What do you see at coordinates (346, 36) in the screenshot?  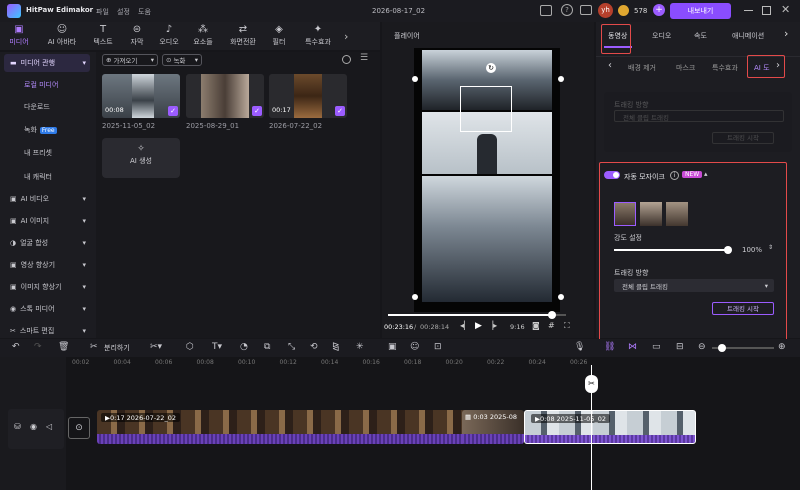 I see `chevron-right-icon: ›` at bounding box center [346, 36].